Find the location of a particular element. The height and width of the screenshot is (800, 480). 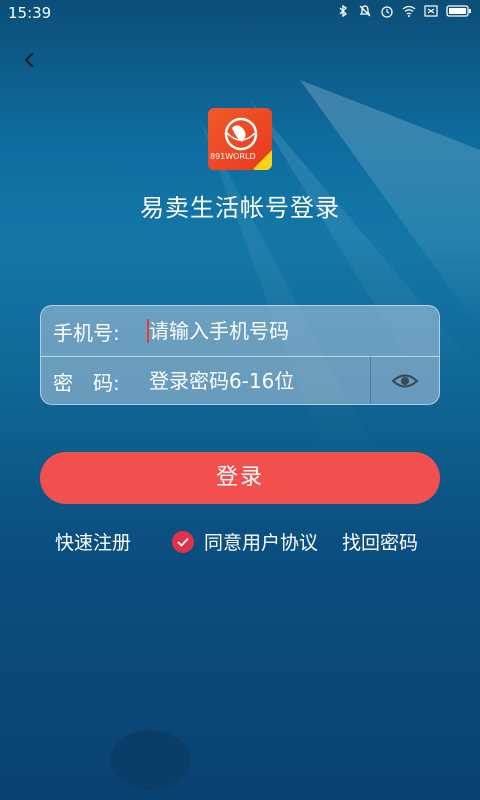

login-button: 登录 is located at coordinates (240, 478).